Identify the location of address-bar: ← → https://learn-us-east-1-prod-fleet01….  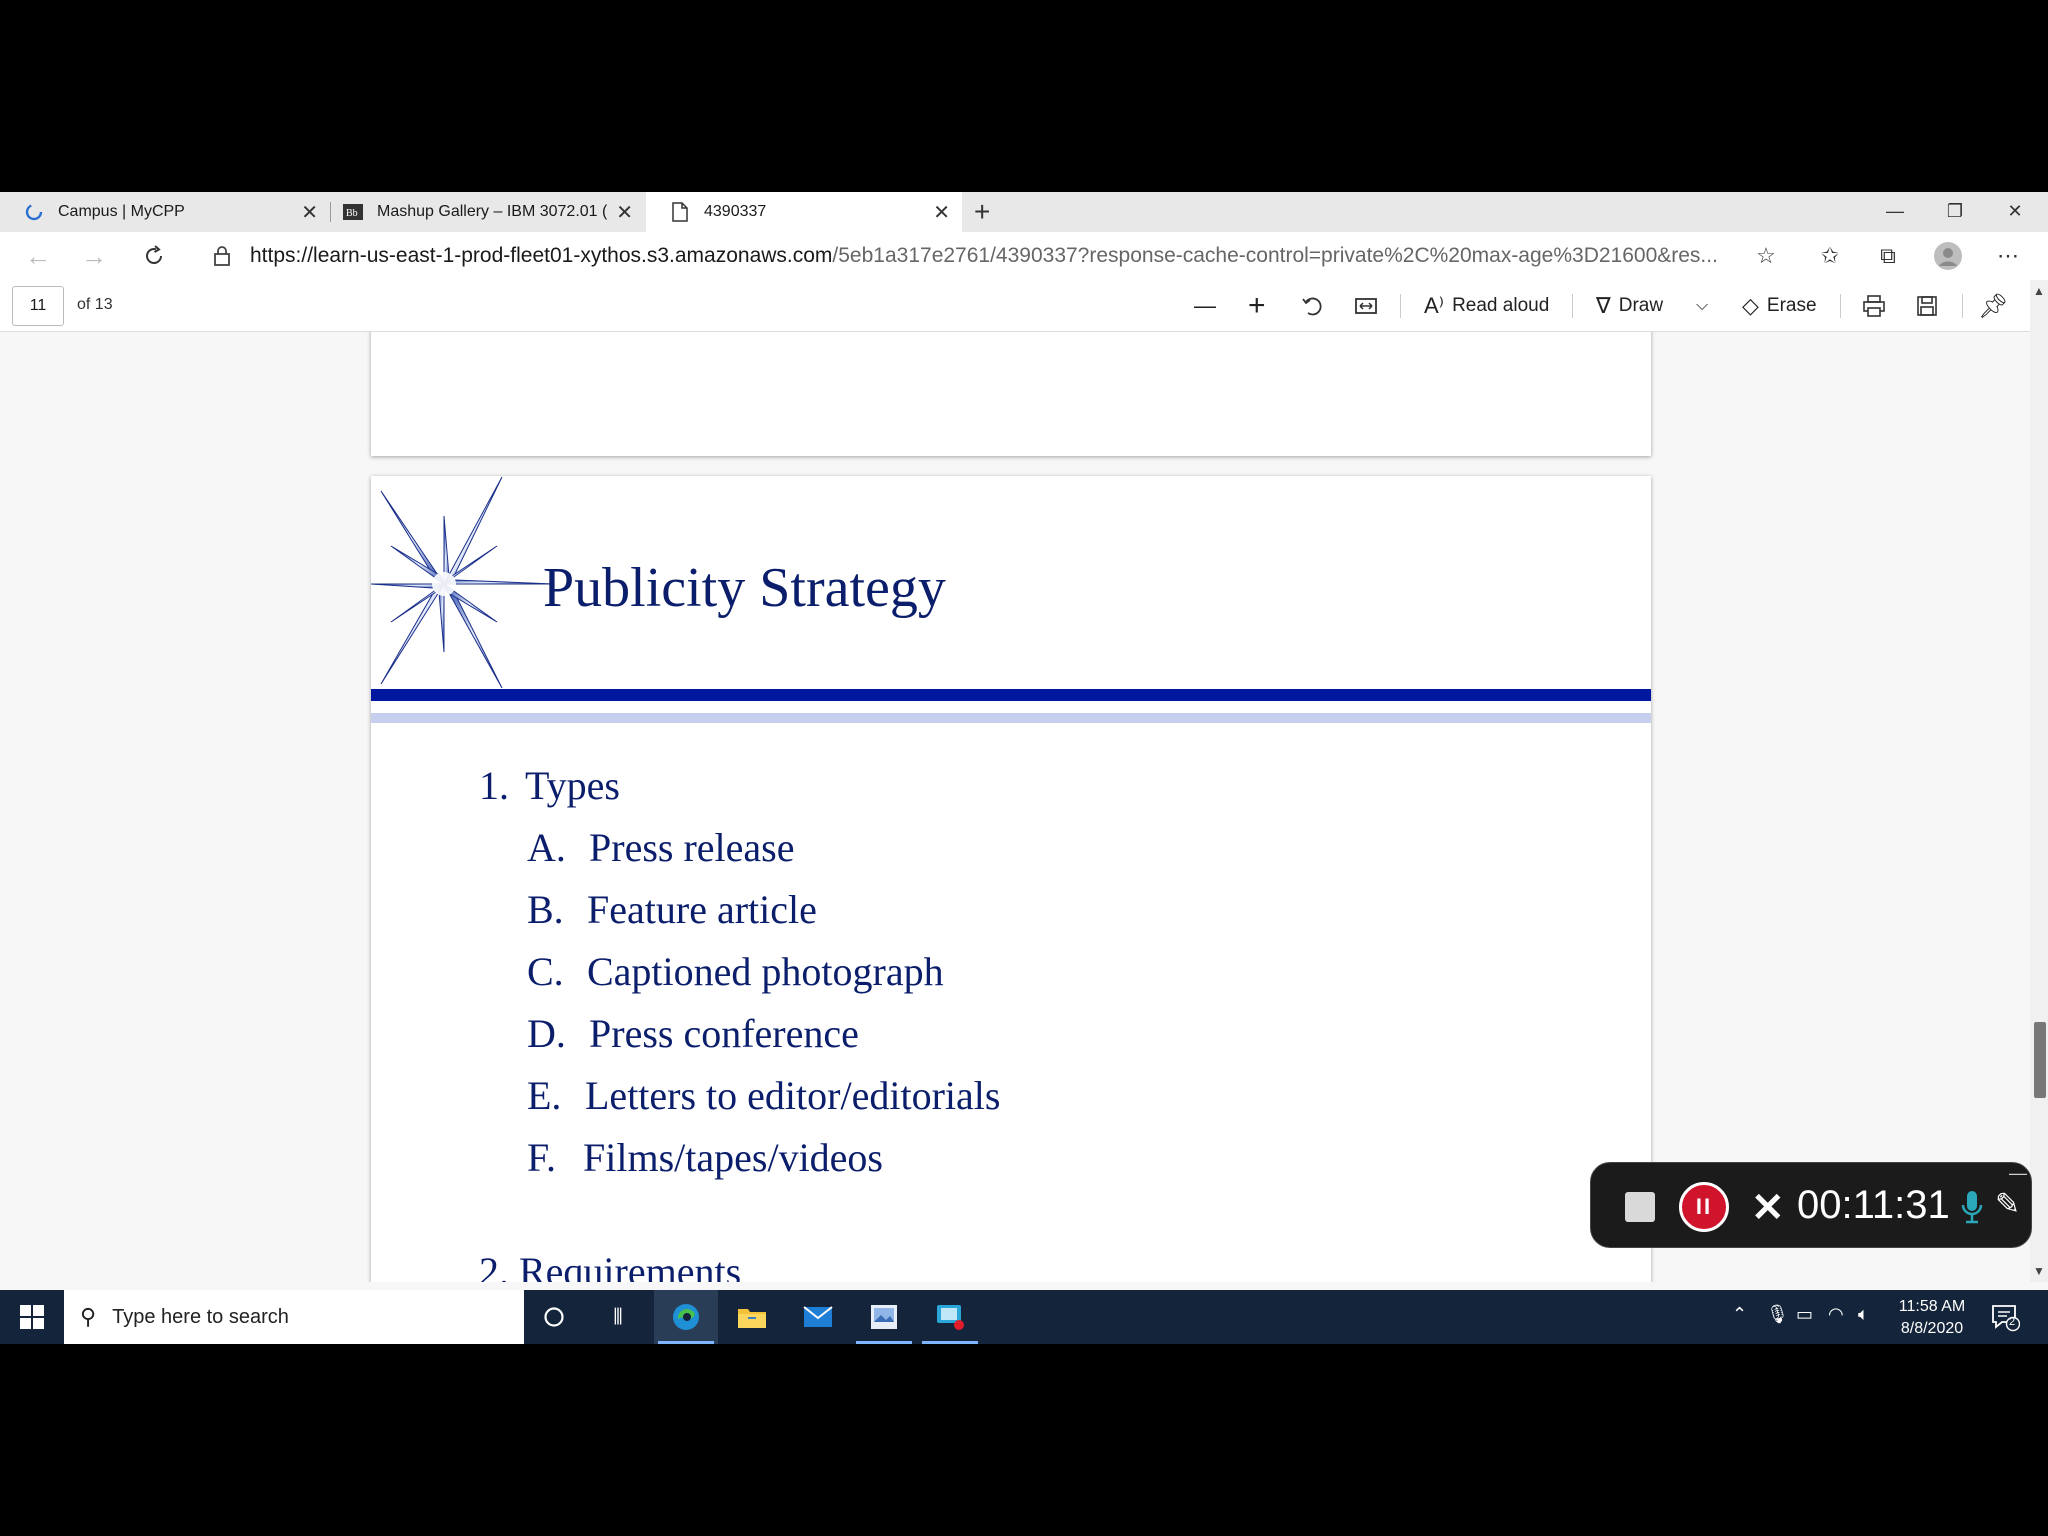
(1024, 256).